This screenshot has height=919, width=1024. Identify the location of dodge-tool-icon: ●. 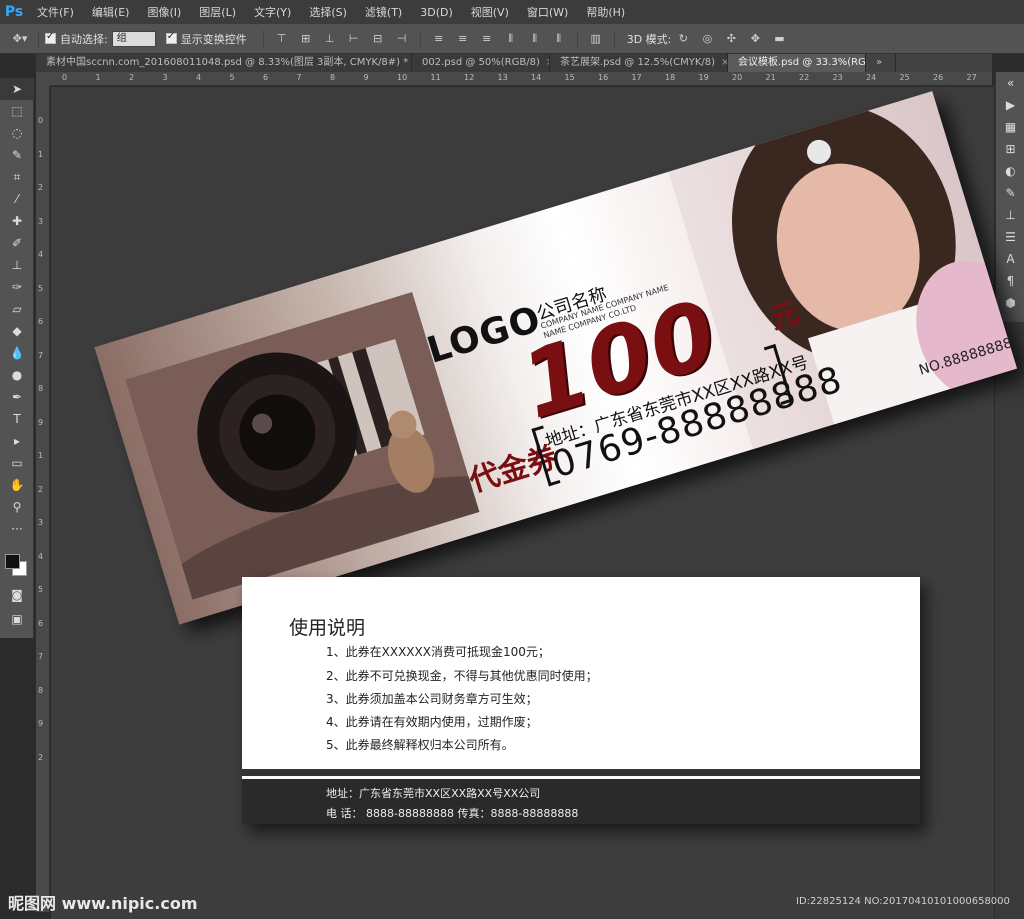
(17, 375).